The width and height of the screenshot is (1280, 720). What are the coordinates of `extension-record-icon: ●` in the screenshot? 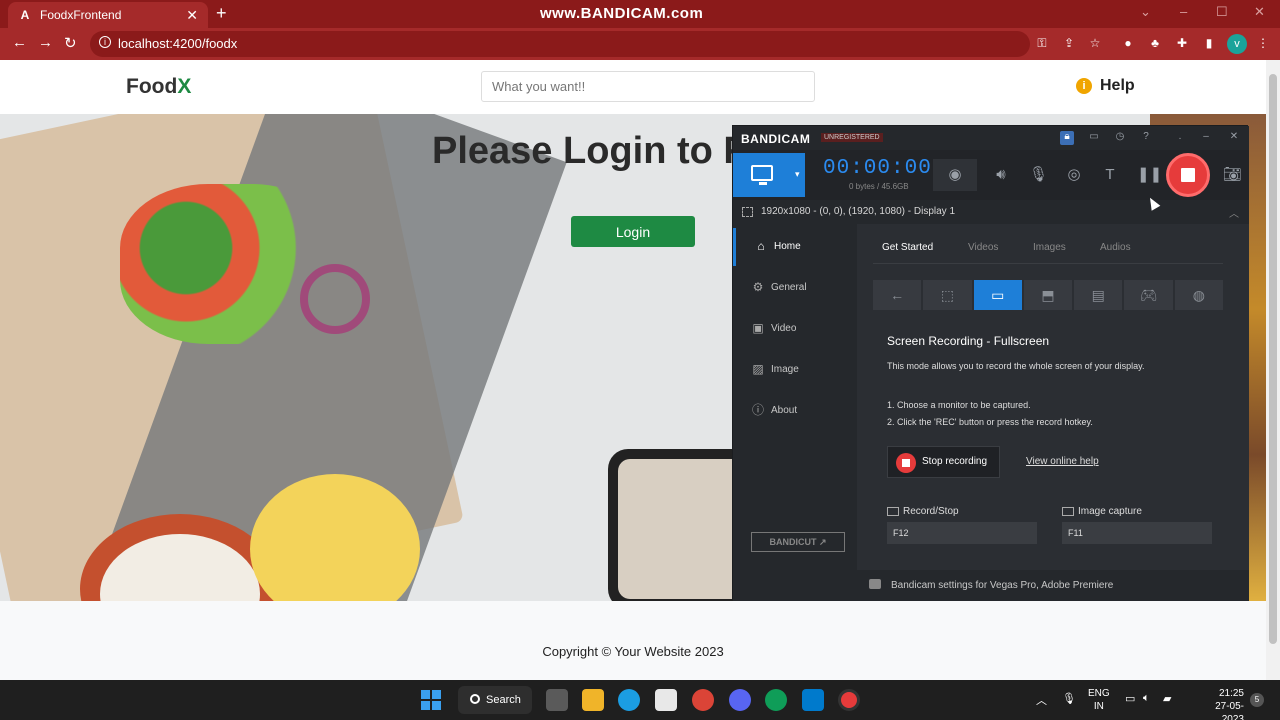 It's located at (1128, 43).